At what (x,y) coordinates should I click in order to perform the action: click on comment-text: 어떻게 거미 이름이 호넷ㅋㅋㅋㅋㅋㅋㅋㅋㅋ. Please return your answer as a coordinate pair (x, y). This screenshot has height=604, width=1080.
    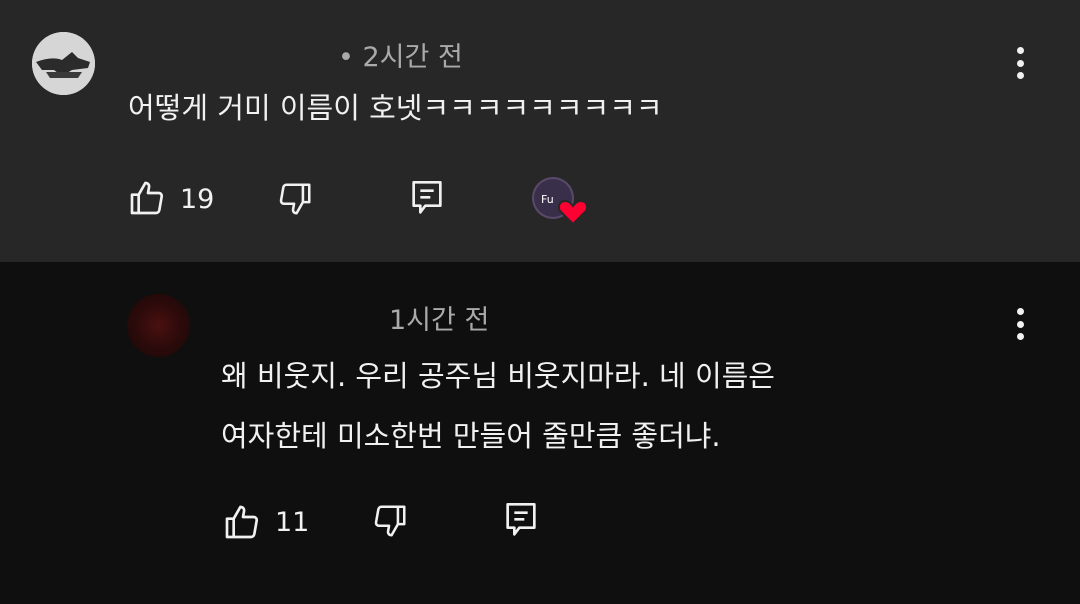
    Looking at the image, I should click on (395, 108).